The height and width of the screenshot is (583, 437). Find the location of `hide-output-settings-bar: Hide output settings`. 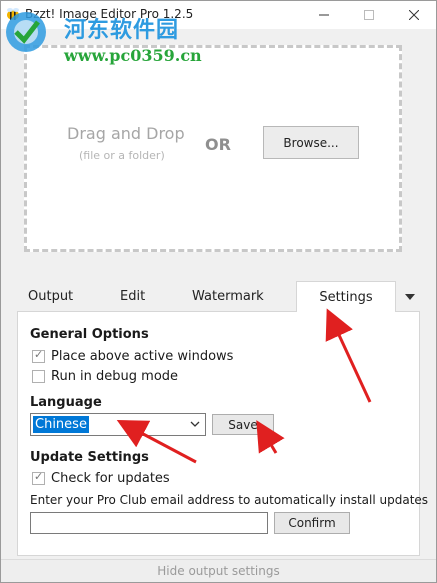

hide-output-settings-bar: Hide output settings is located at coordinates (218, 570).